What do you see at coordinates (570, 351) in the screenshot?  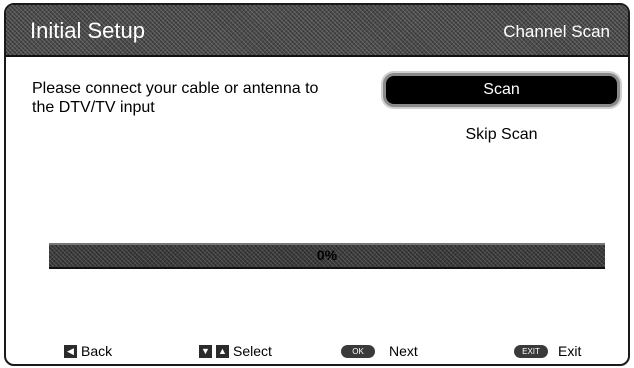 I see `exit-label: Exit` at bounding box center [570, 351].